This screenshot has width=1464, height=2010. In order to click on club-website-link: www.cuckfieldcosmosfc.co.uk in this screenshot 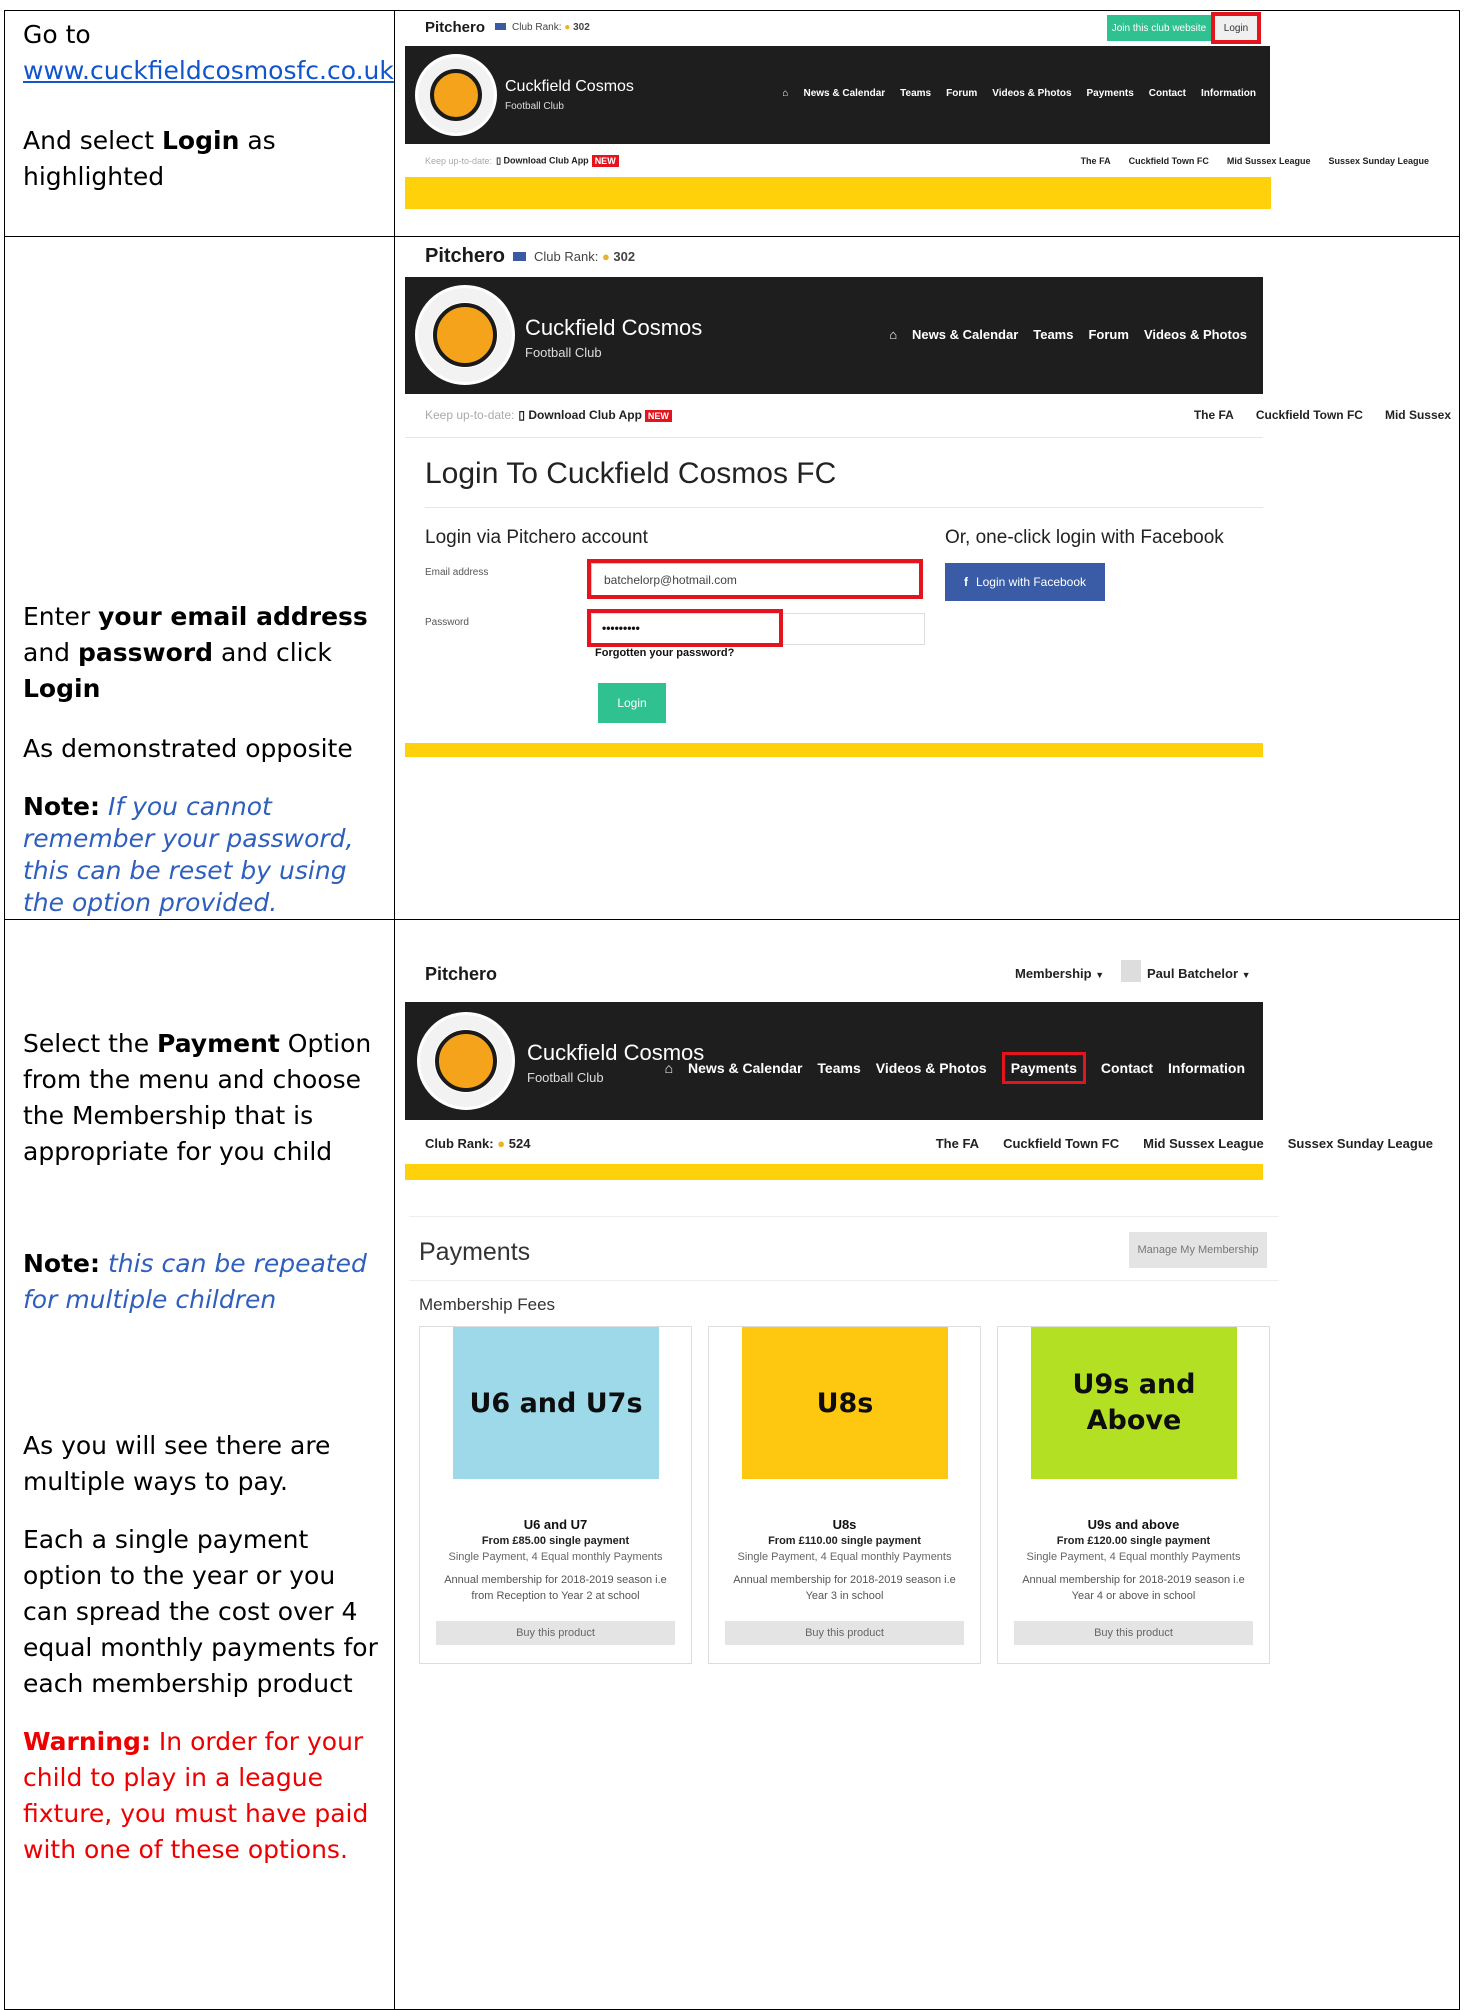, I will do `click(208, 70)`.